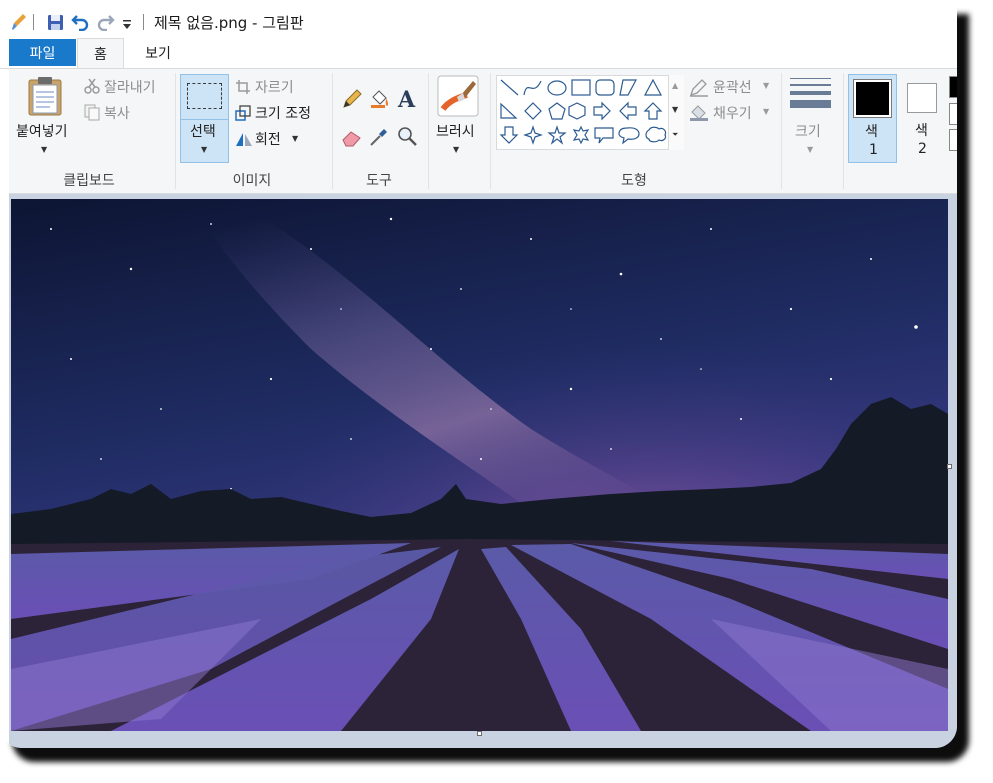 The height and width of the screenshot is (783, 993). I want to click on shapes-group-label: 도형, so click(634, 181).